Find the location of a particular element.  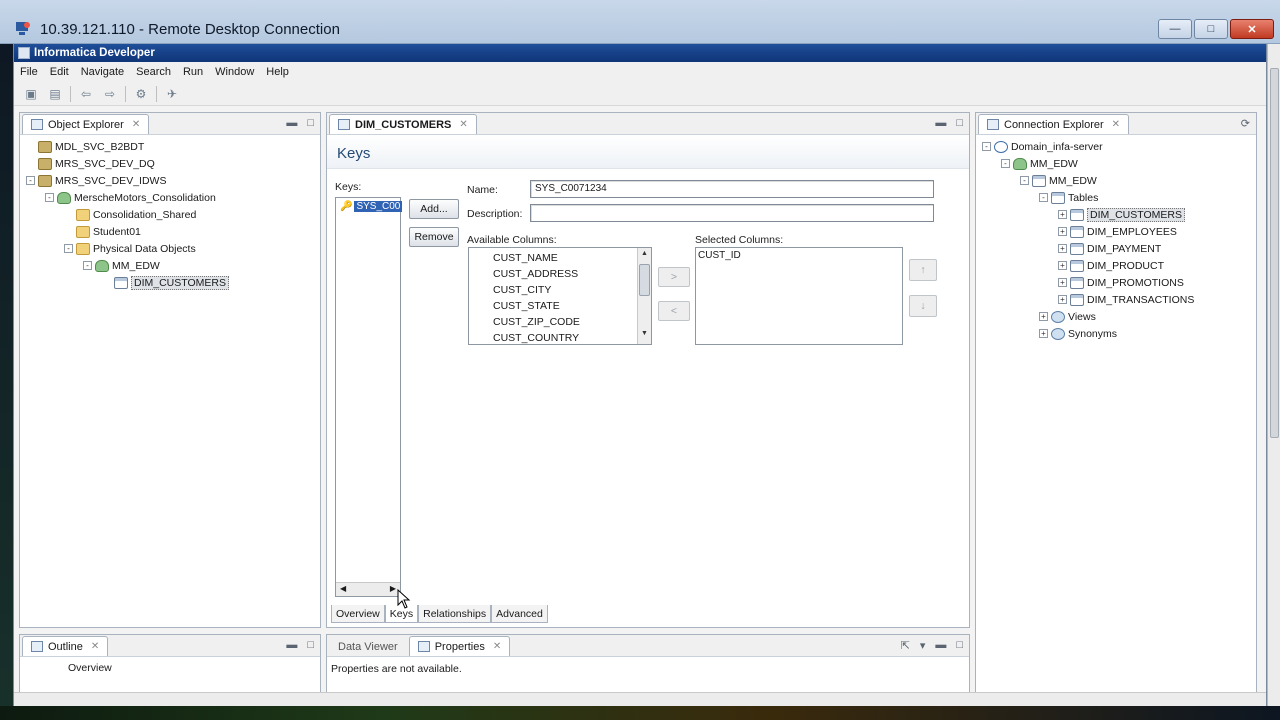

save-icon: ▤ is located at coordinates (55, 94).